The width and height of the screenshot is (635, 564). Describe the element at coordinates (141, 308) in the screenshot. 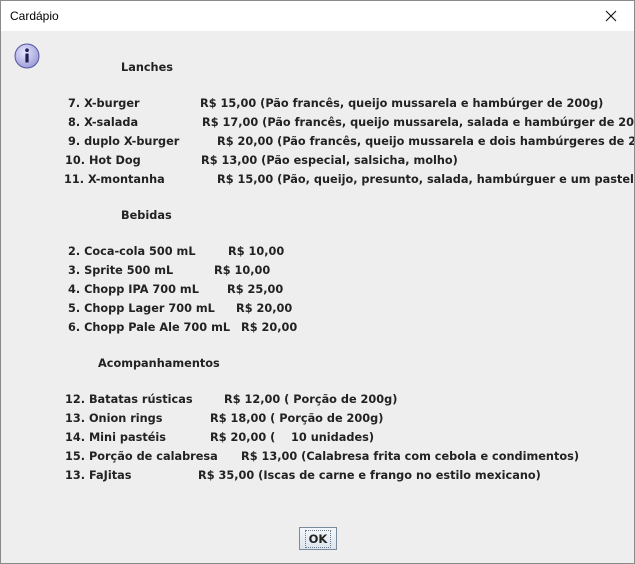

I see `item-name: 5. Chopp Lager 700 mL` at that location.